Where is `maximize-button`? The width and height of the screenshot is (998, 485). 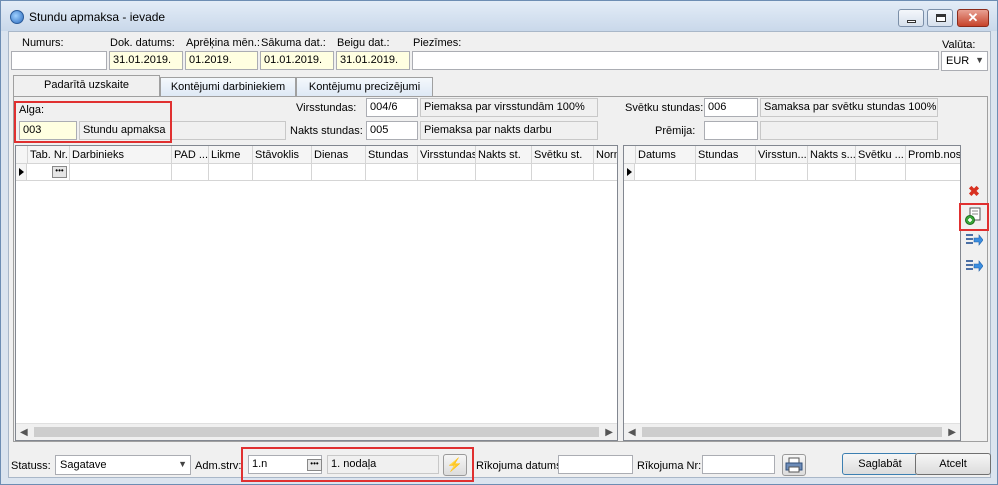 maximize-button is located at coordinates (940, 18).